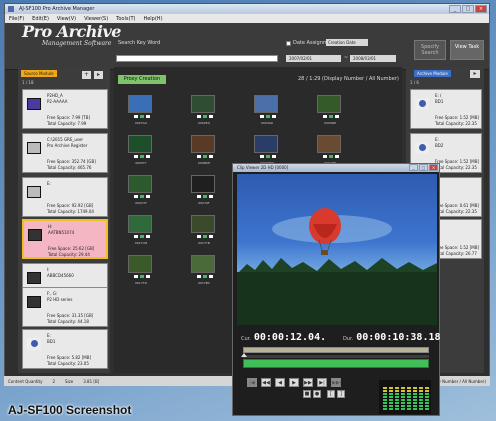  I want to click on clip-thumbnail: 0017CM, so click(141, 231).